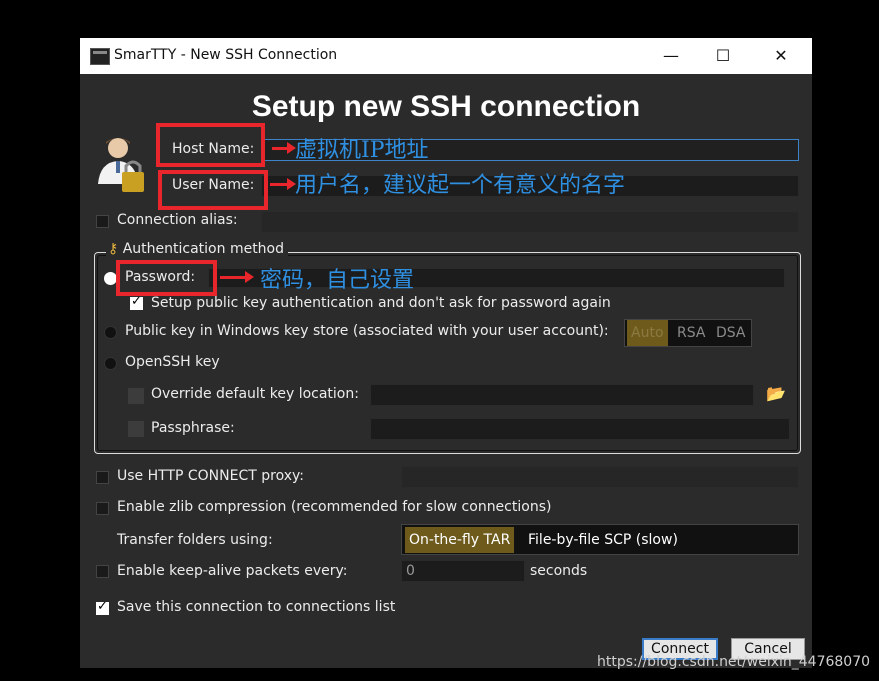 Image resolution: width=879 pixels, height=681 pixels. I want to click on openssh-radio, so click(110, 363).